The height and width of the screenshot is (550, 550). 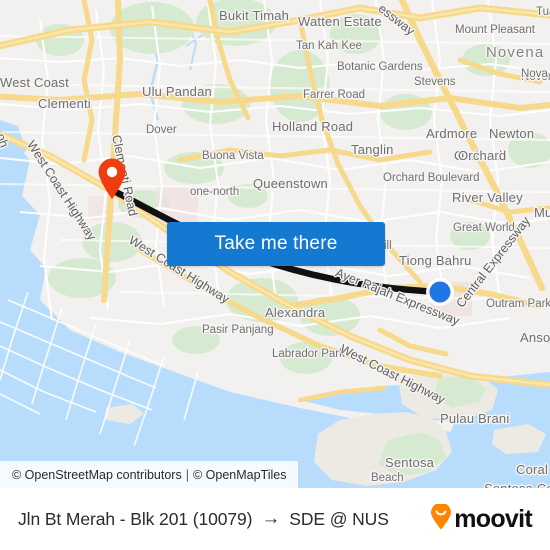 I want to click on take-me-there-button: Take me there, so click(x=276, y=244).